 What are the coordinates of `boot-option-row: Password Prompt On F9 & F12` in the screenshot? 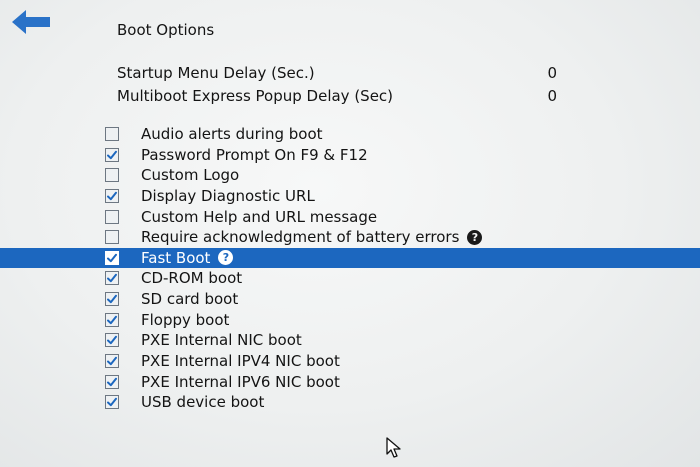 It's located at (350, 155).